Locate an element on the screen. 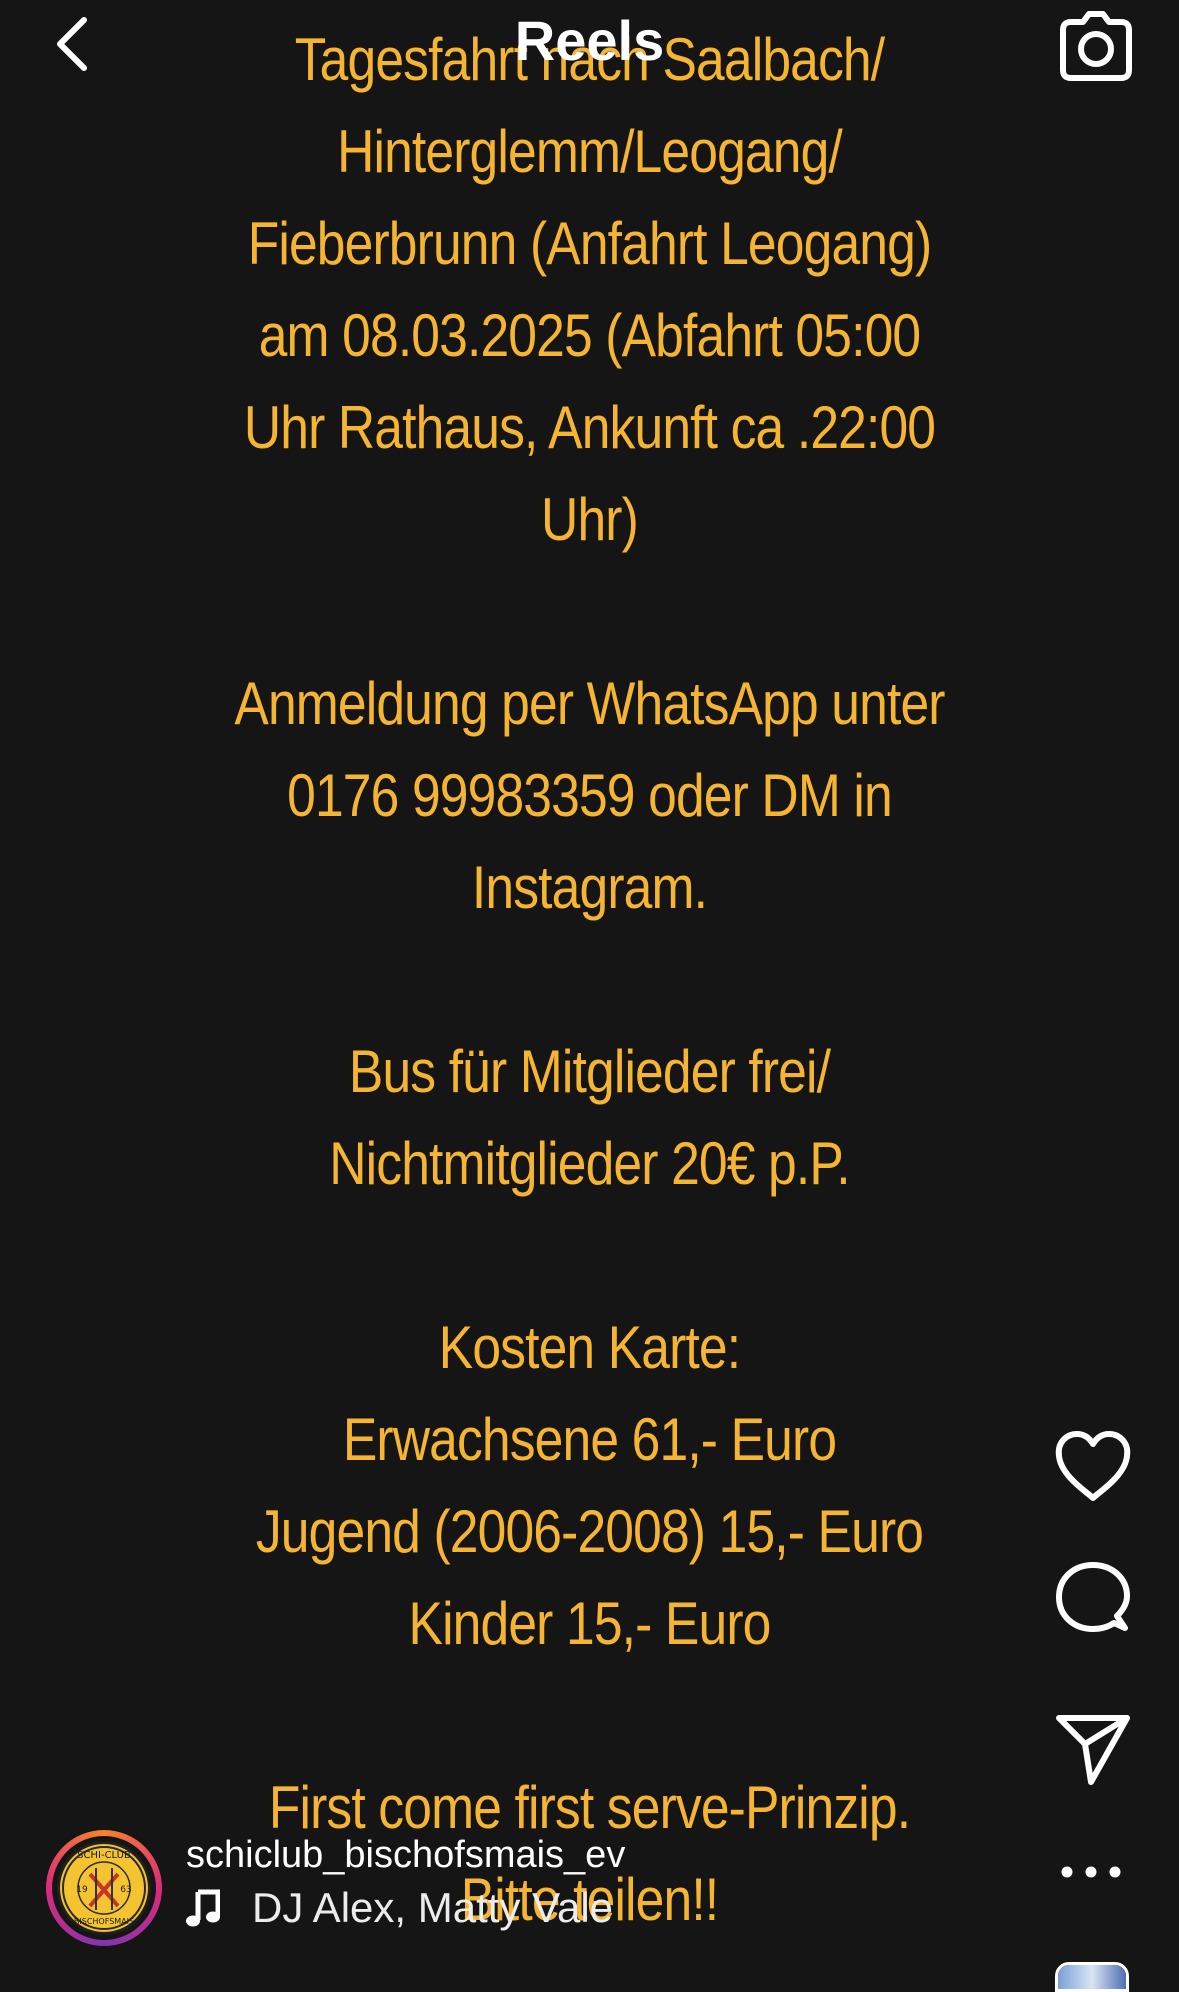 The width and height of the screenshot is (1179, 1992). more-options-button is located at coordinates (1091, 1872).